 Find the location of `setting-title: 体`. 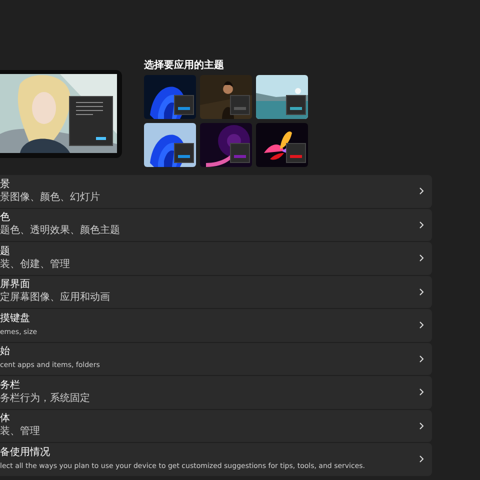

setting-title: 体 is located at coordinates (5, 419).